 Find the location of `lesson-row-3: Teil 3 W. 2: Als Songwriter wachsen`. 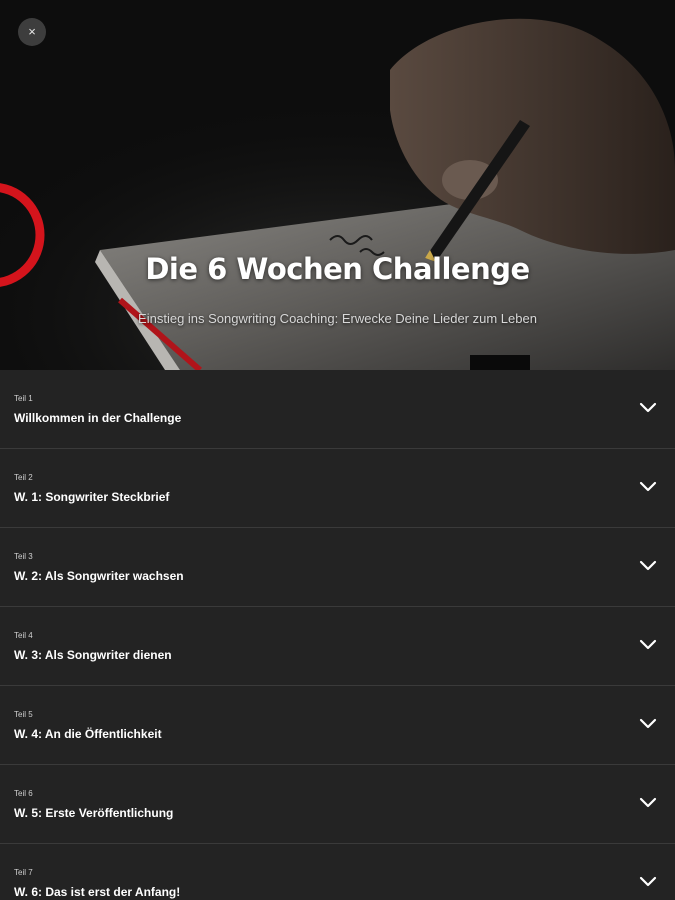

lesson-row-3: Teil 3 W. 2: Als Songwriter wachsen is located at coordinates (337, 567).